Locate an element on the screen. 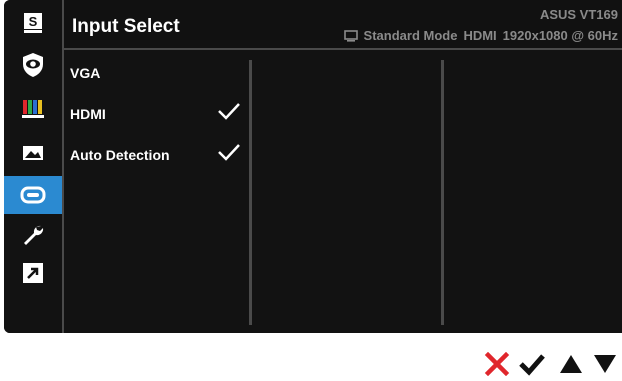 The width and height of the screenshot is (622, 381). image-icon is located at coordinates (33, 153).